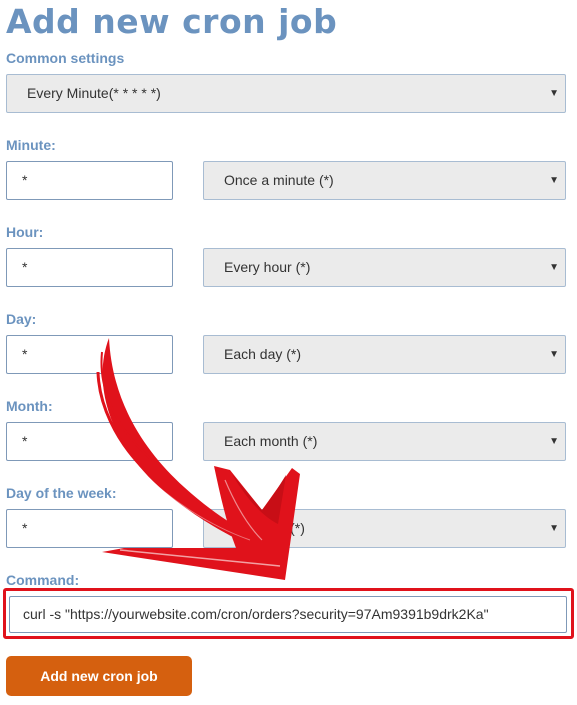 The height and width of the screenshot is (705, 577). I want to click on weekday-select: Every day (*) ▼, so click(384, 528).